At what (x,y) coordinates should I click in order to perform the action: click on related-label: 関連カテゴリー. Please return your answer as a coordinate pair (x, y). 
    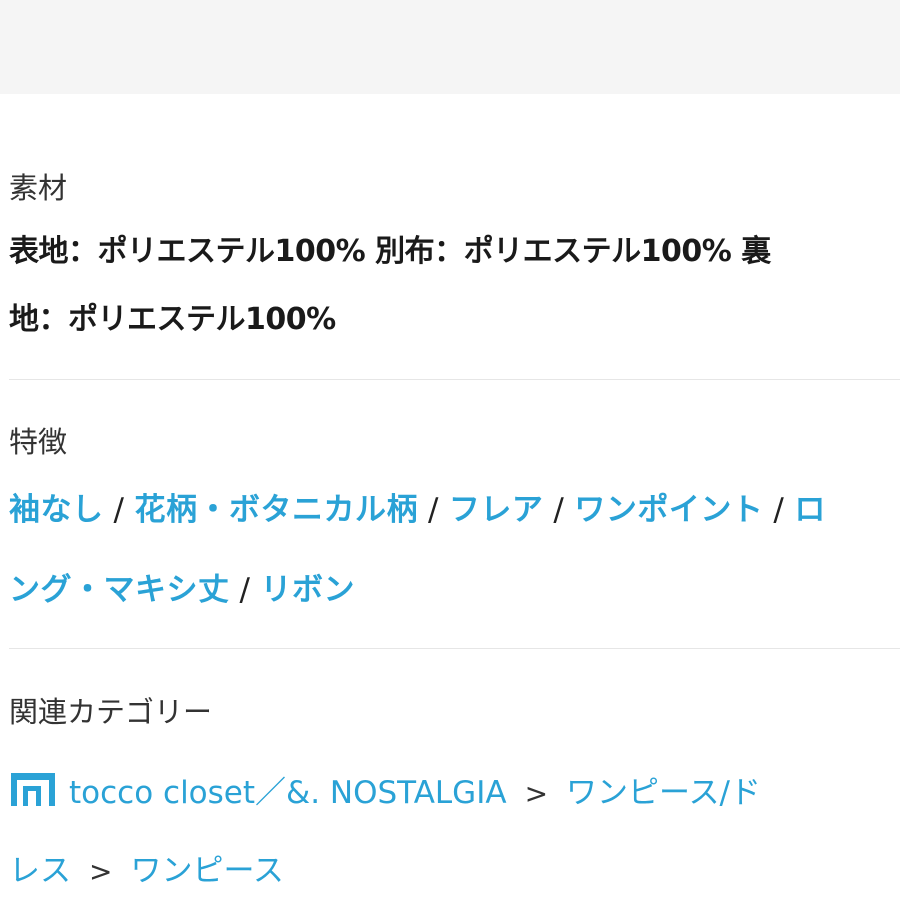
    Looking at the image, I should click on (111, 712).